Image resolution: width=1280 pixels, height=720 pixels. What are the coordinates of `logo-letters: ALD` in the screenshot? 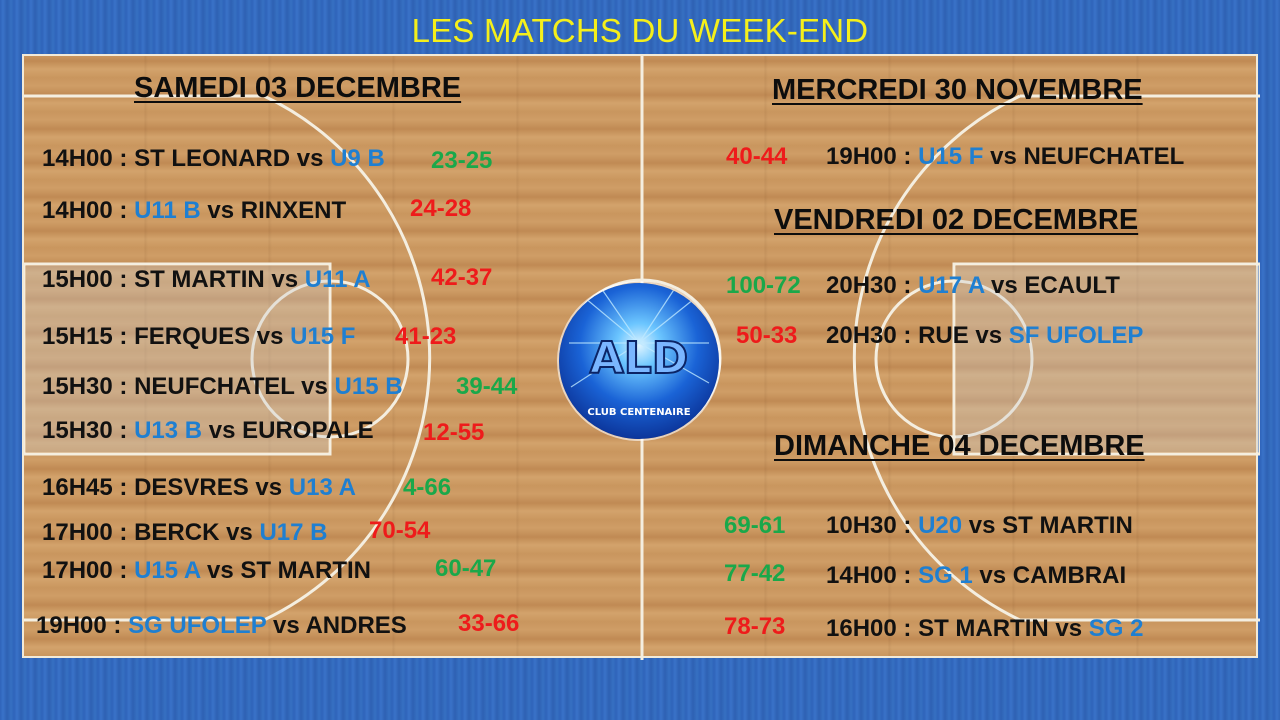 It's located at (639, 358).